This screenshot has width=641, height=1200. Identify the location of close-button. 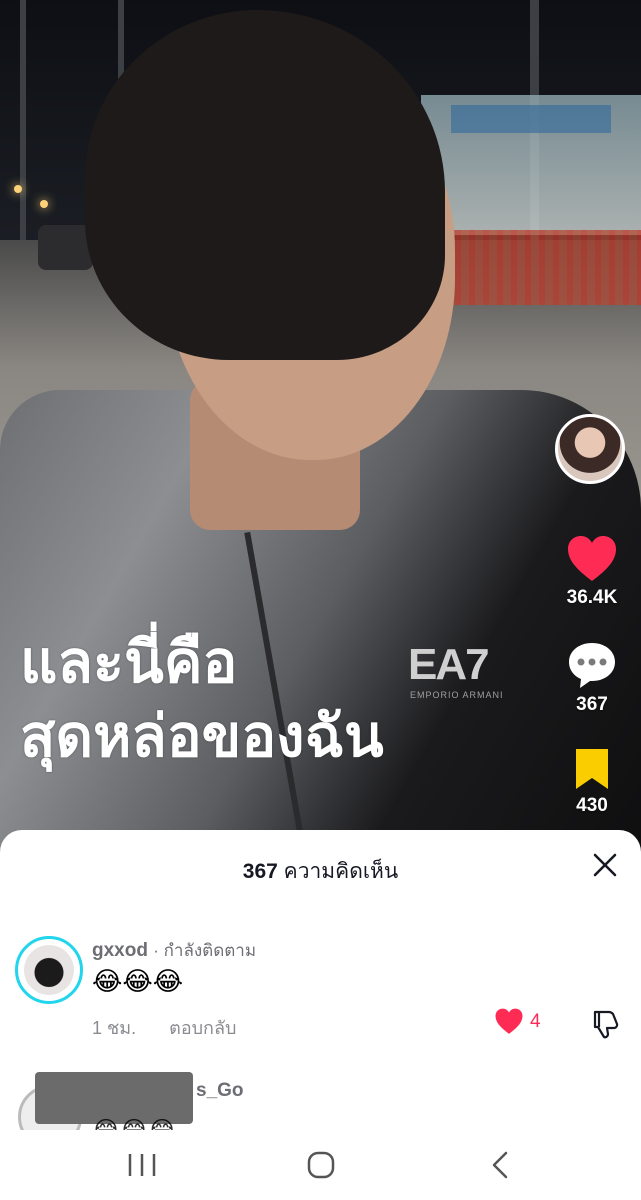
(605, 865).